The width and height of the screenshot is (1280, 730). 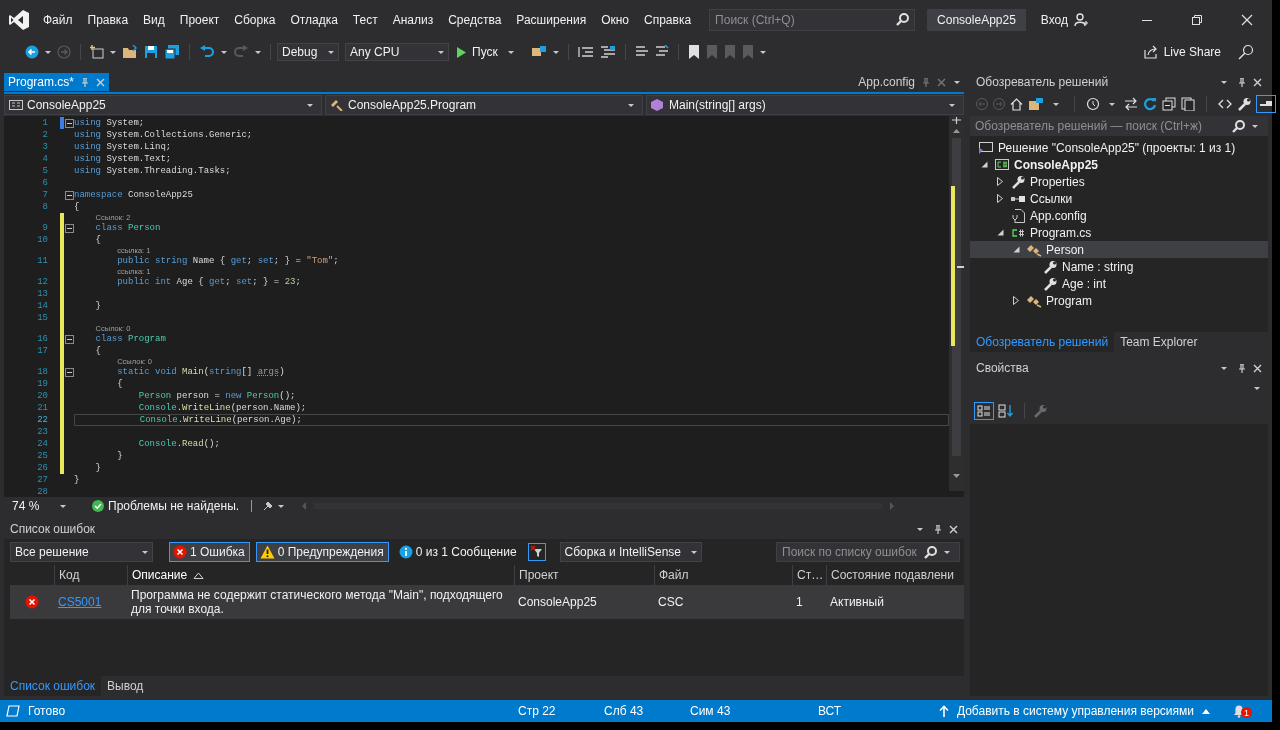 I want to click on source-control-button: Добавить в систему управления версиями, so click(x=1074, y=711).